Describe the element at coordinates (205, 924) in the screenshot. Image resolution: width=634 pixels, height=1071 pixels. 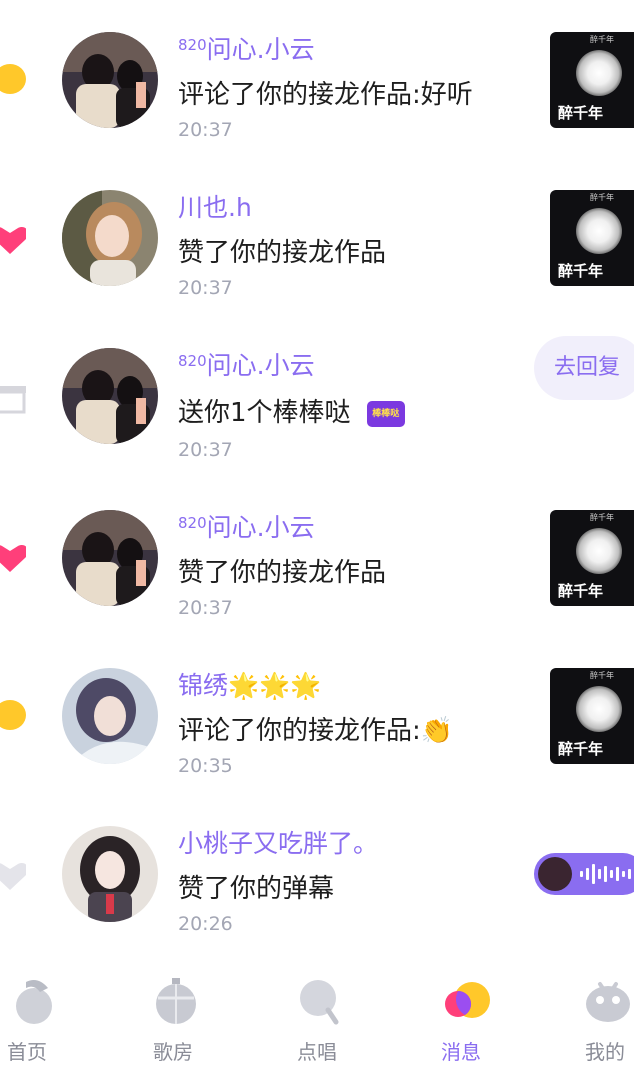
I see `timestamp: 20:26` at that location.